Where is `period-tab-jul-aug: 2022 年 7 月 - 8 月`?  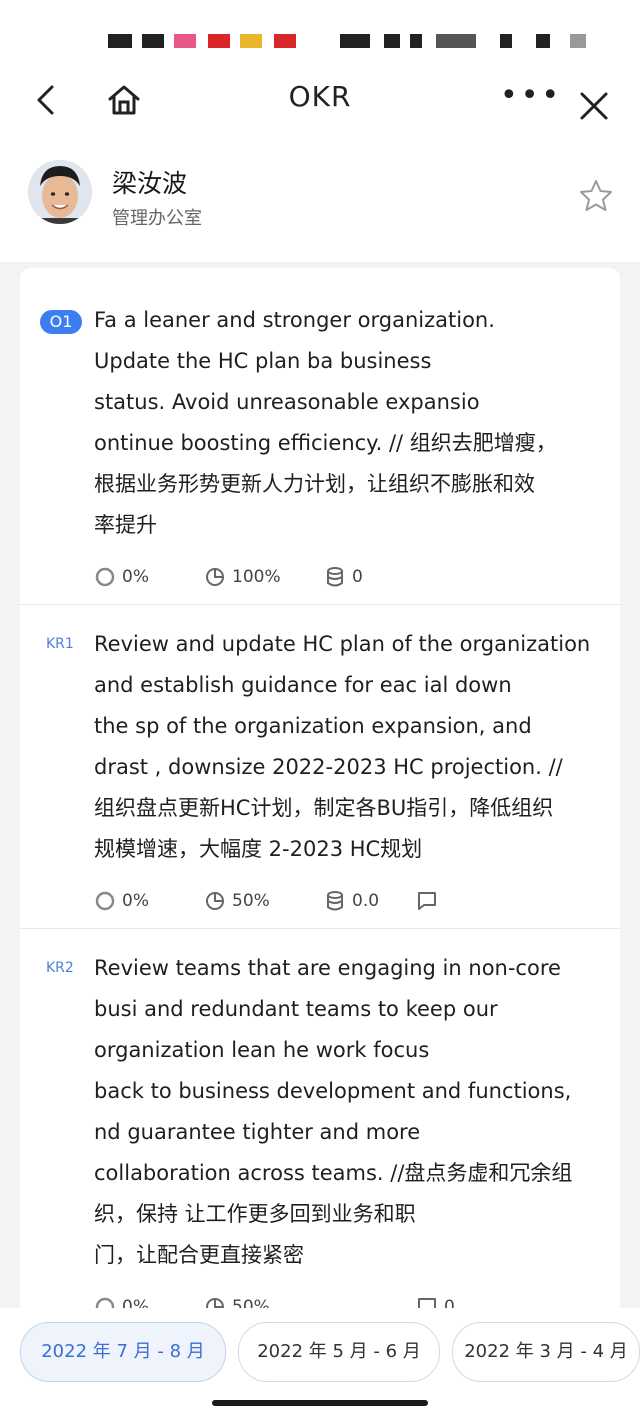
period-tab-jul-aug: 2022 年 7 月 - 8 月 is located at coordinates (123, 1352).